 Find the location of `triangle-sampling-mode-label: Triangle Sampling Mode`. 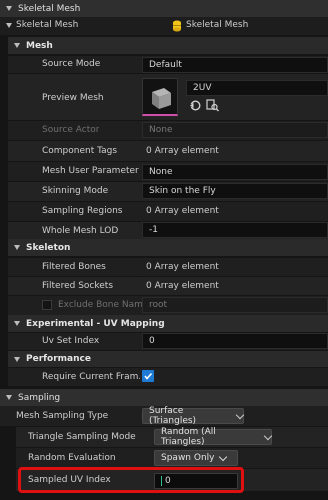

triangle-sampling-mode-label: Triangle Sampling Mode is located at coordinates (82, 437).